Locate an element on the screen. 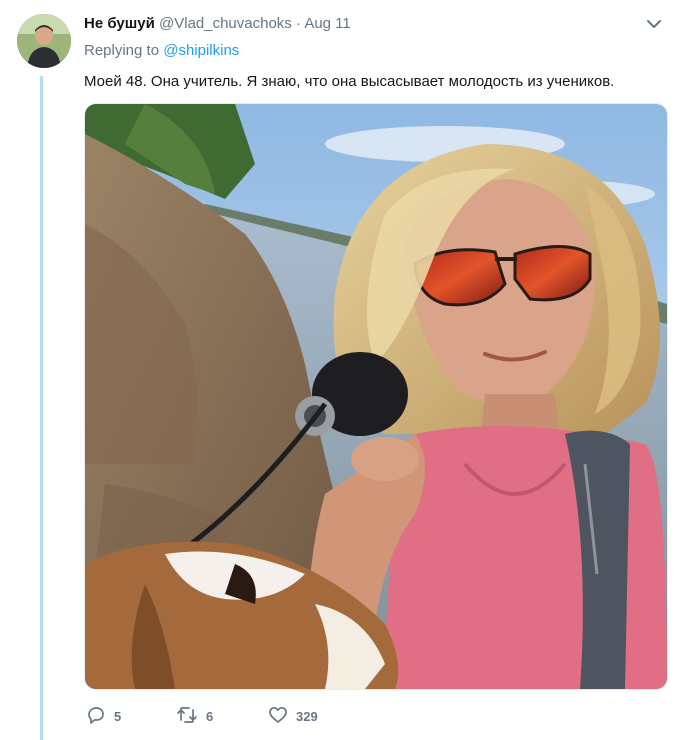 The height and width of the screenshot is (740, 700). replying-to-label: Replying to is located at coordinates (122, 50).